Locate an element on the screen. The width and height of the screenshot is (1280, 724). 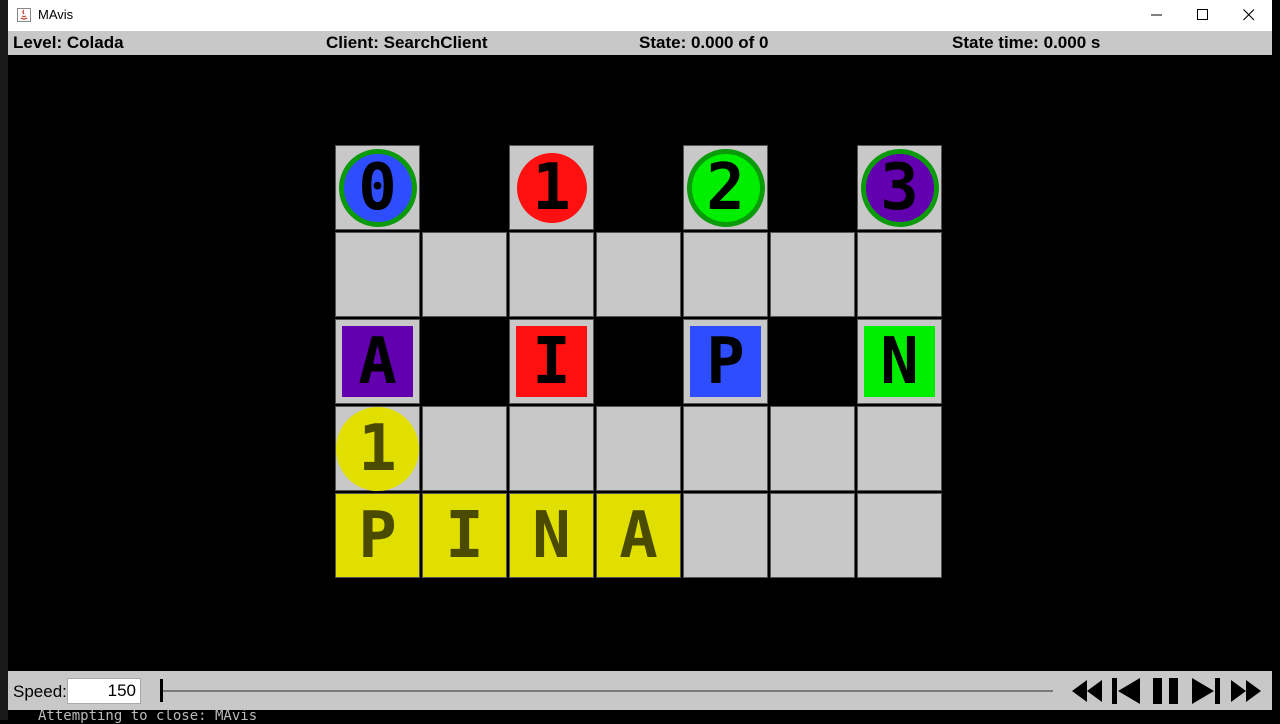
agent-1-label: 1 is located at coordinates (551, 187).